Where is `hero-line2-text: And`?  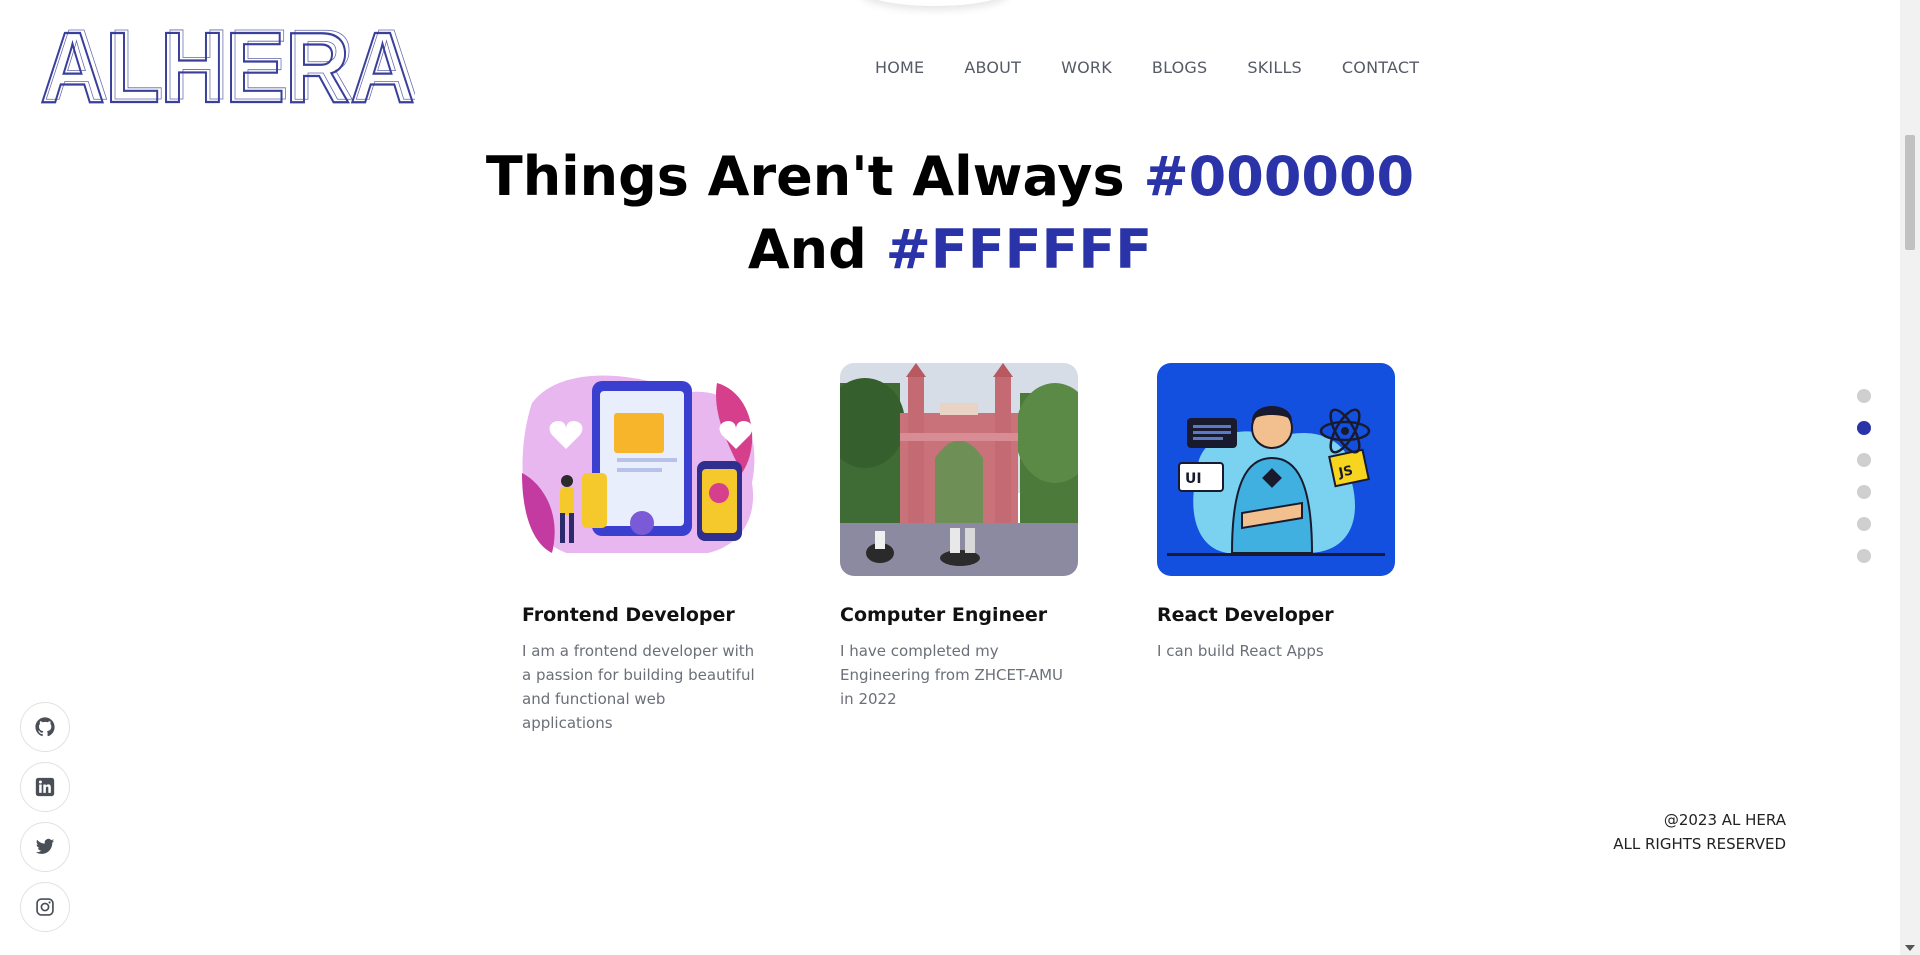
hero-line2-text: And is located at coordinates (816, 249).